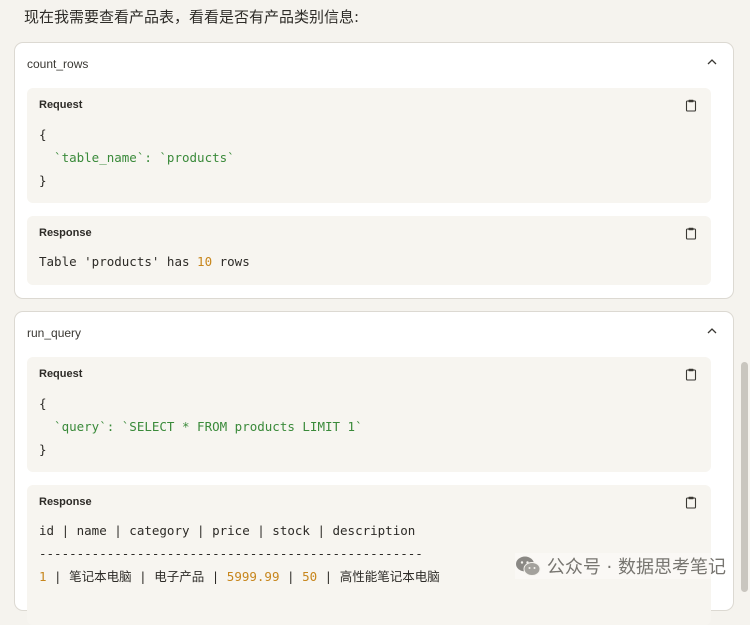  Describe the element at coordinates (744, 477) in the screenshot. I see `scrollbar-thumb` at that location.